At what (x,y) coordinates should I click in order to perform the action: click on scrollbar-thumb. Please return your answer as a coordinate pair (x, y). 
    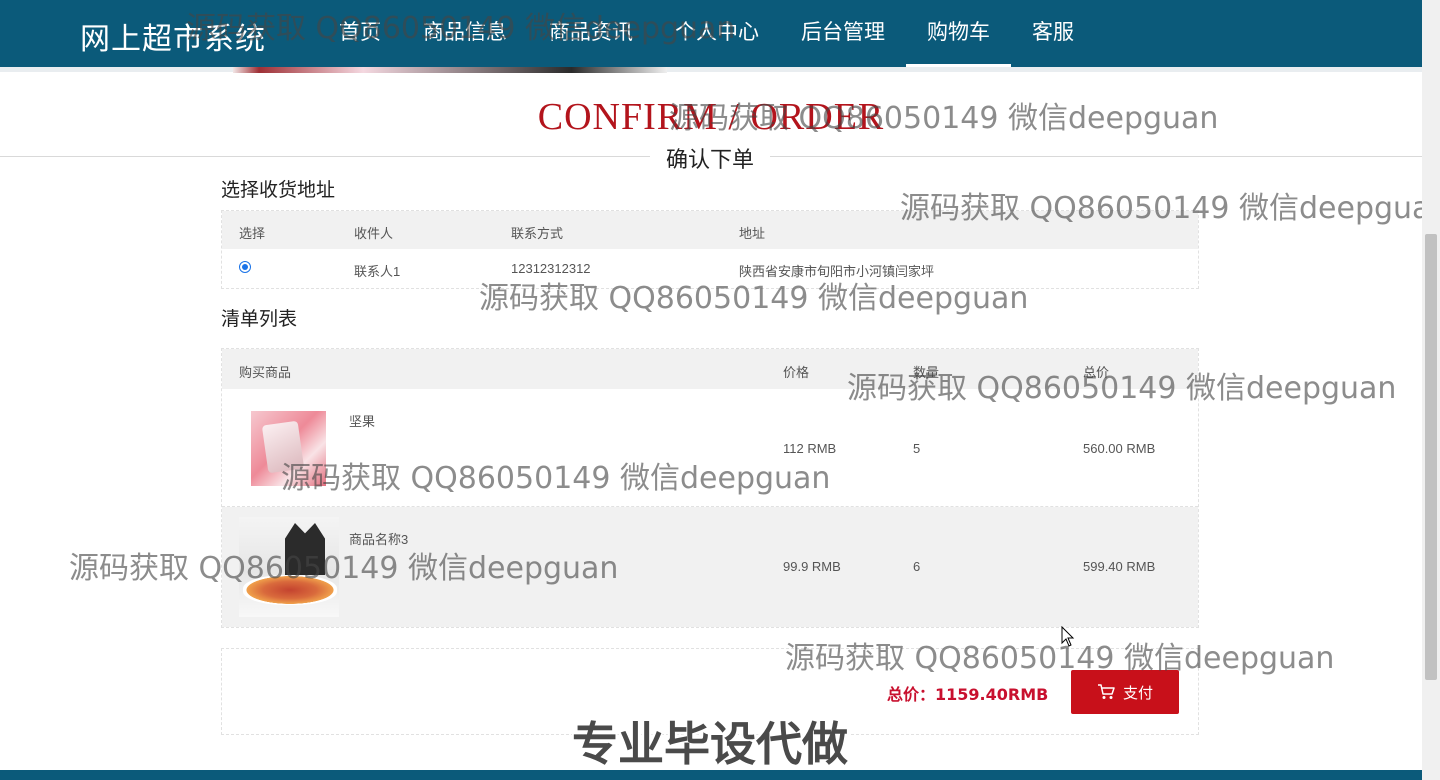
    Looking at the image, I should click on (1431, 457).